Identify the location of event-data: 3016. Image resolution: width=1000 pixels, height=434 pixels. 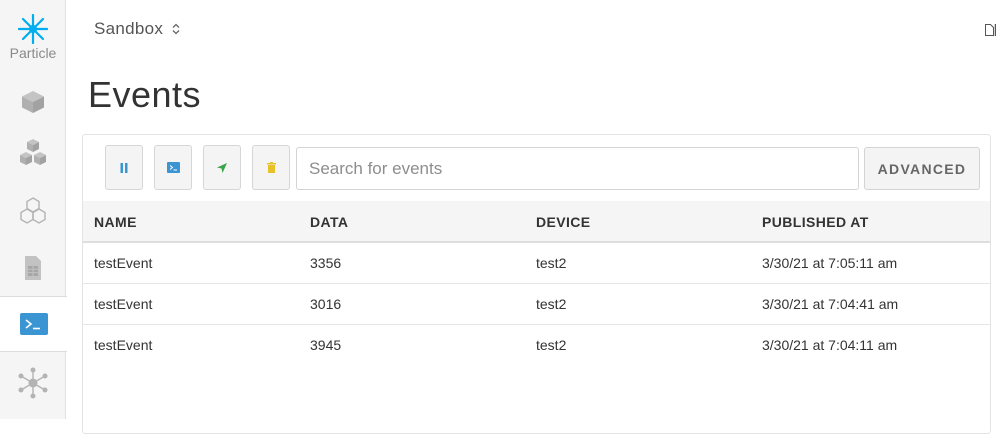
(326, 304).